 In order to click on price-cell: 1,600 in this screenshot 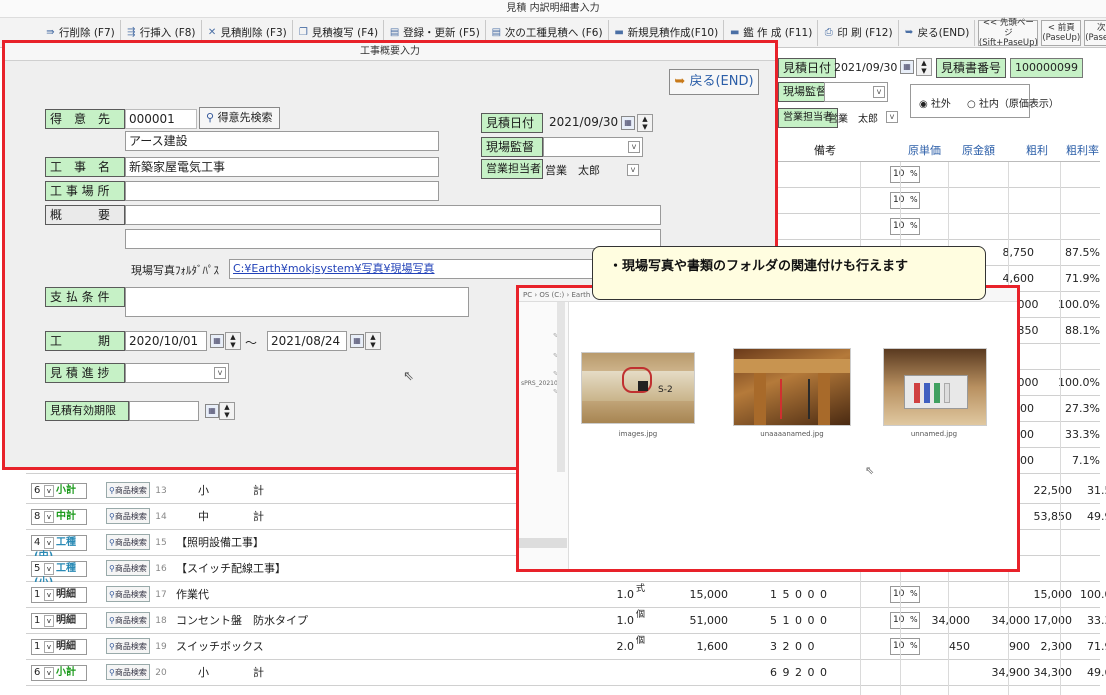, I will do `click(703, 647)`.